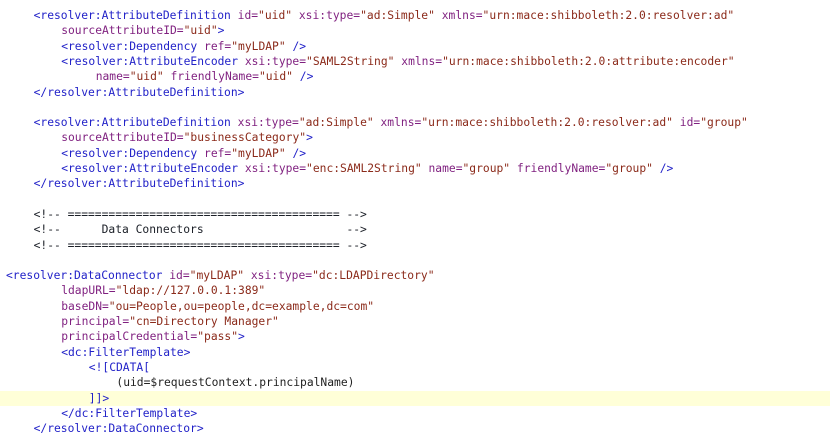  Describe the element at coordinates (373, 276) in the screenshot. I see `code-token: "dc:LDAPDirectory"` at that location.